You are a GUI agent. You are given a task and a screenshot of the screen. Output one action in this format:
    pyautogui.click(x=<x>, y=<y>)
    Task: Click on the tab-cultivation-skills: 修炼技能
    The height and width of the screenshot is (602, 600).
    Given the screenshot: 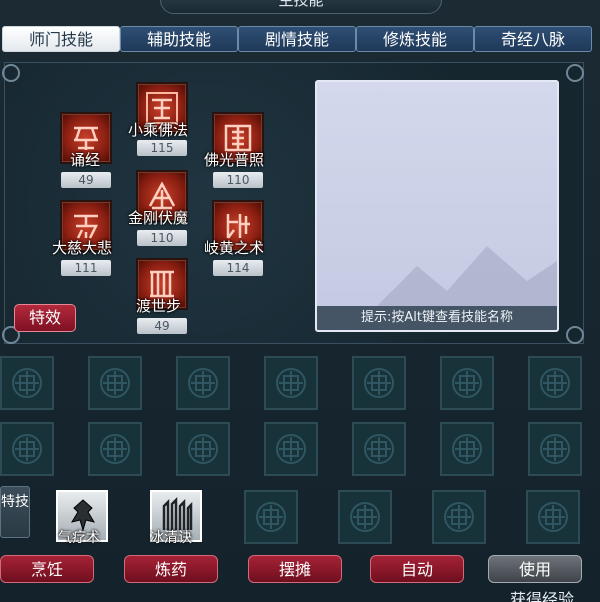 What is the action you would take?
    pyautogui.click(x=415, y=39)
    